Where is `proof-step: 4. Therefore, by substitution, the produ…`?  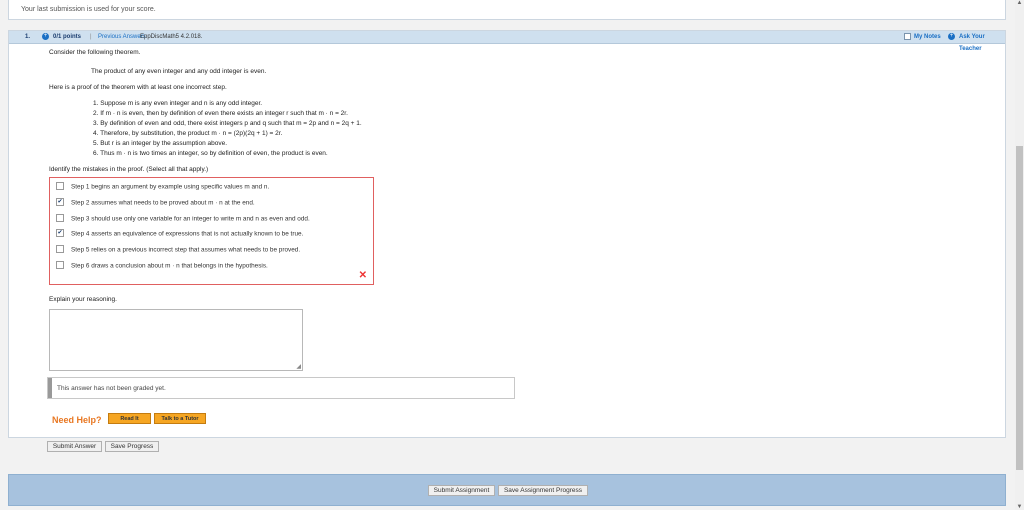
proof-step: 4. Therefore, by substitution, the produ… is located at coordinates (188, 133).